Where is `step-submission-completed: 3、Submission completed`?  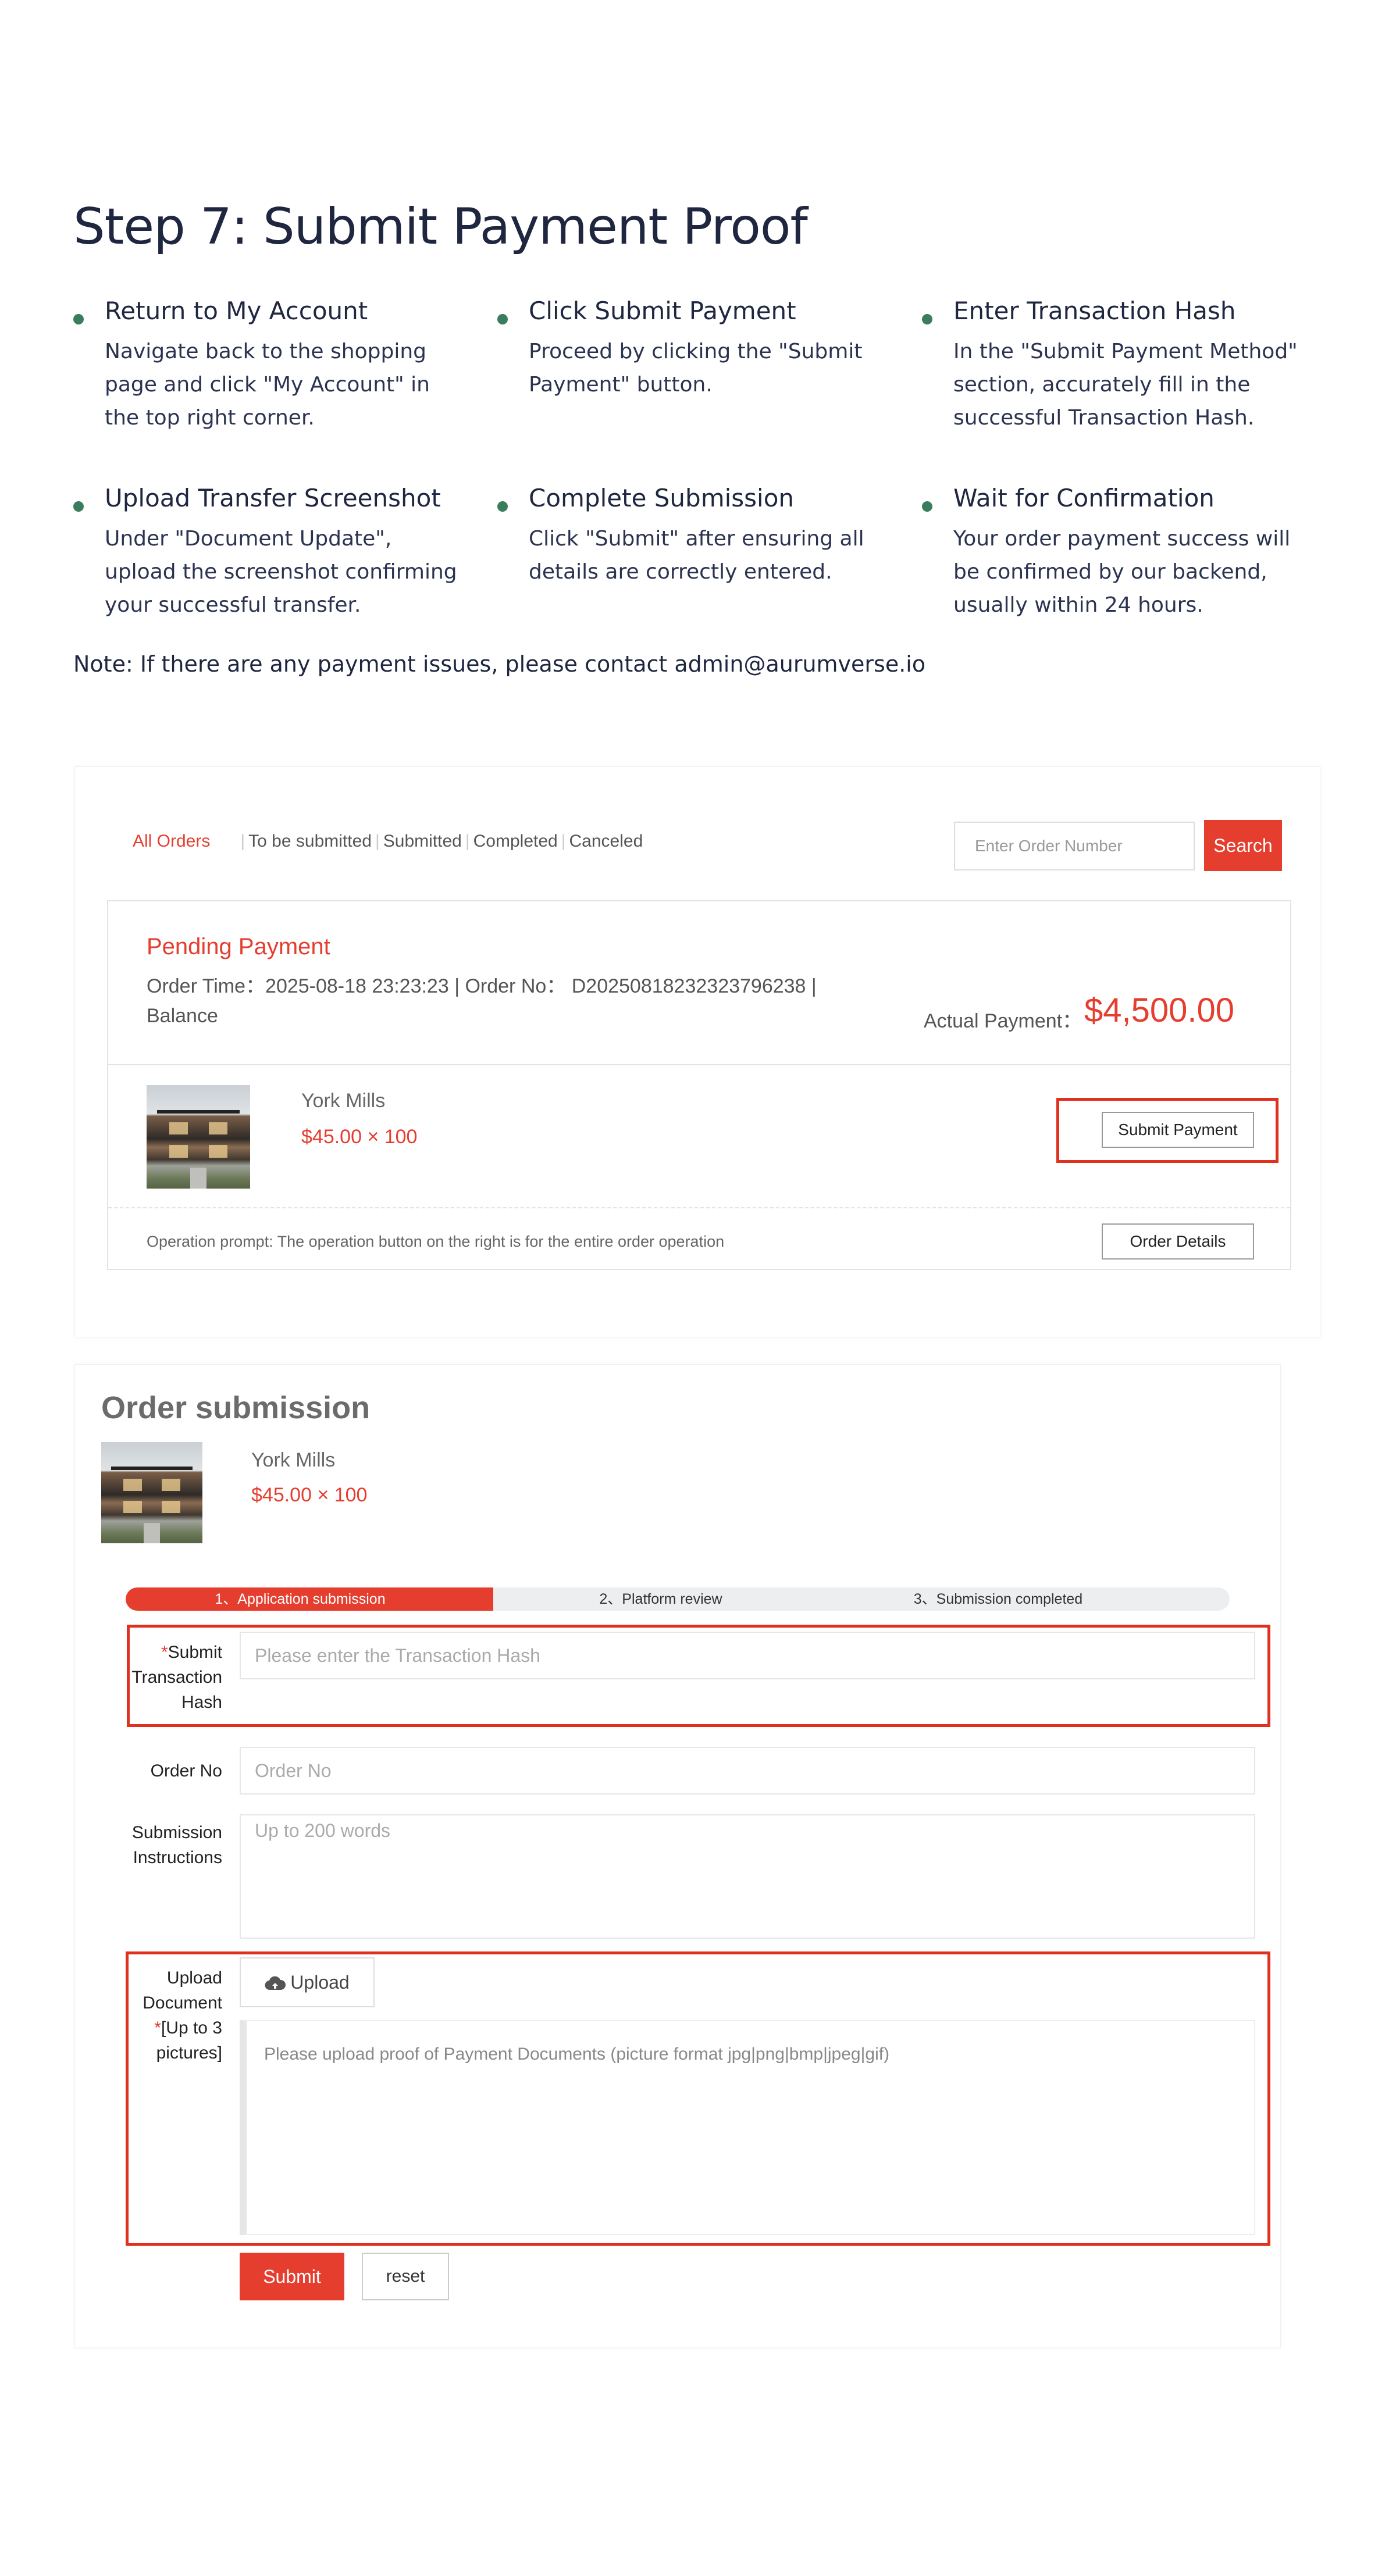
step-submission-completed: 3、Submission completed is located at coordinates (998, 1599).